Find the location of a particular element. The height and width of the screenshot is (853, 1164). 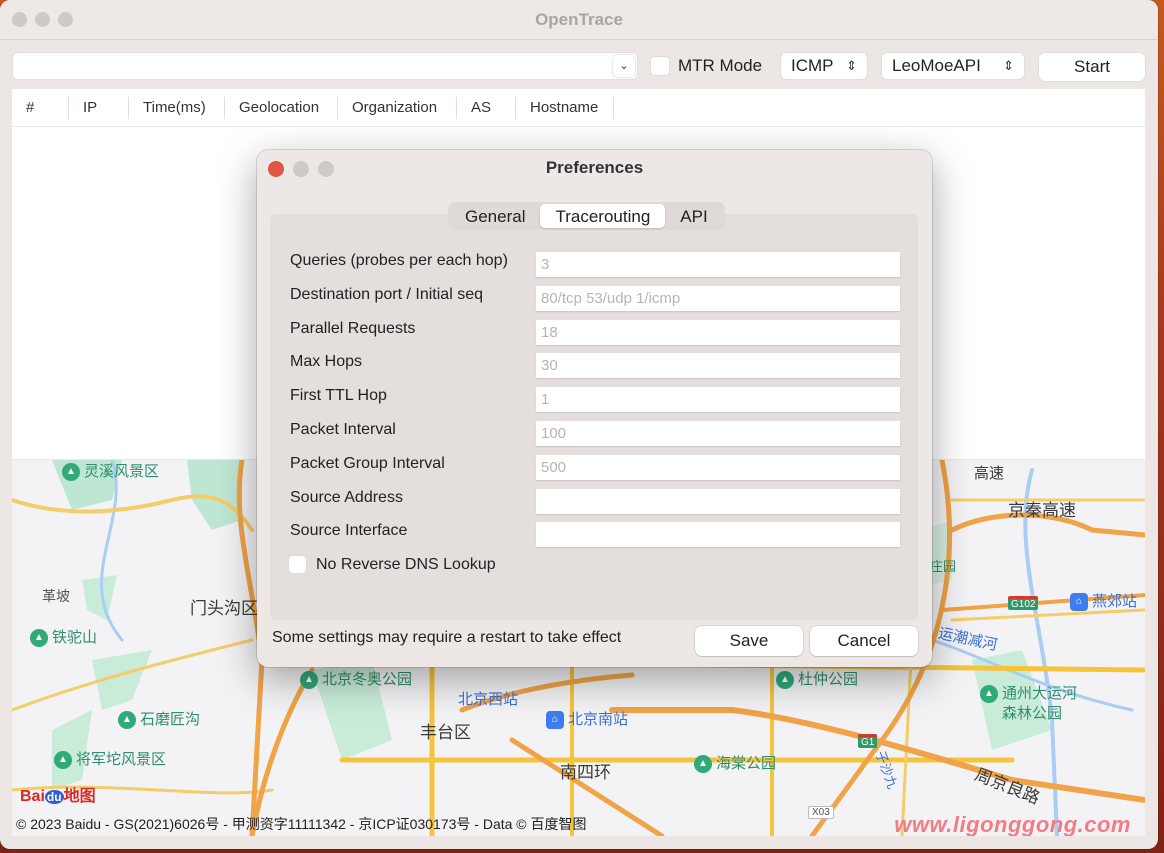

field-label: Source Interface is located at coordinates (349, 531).